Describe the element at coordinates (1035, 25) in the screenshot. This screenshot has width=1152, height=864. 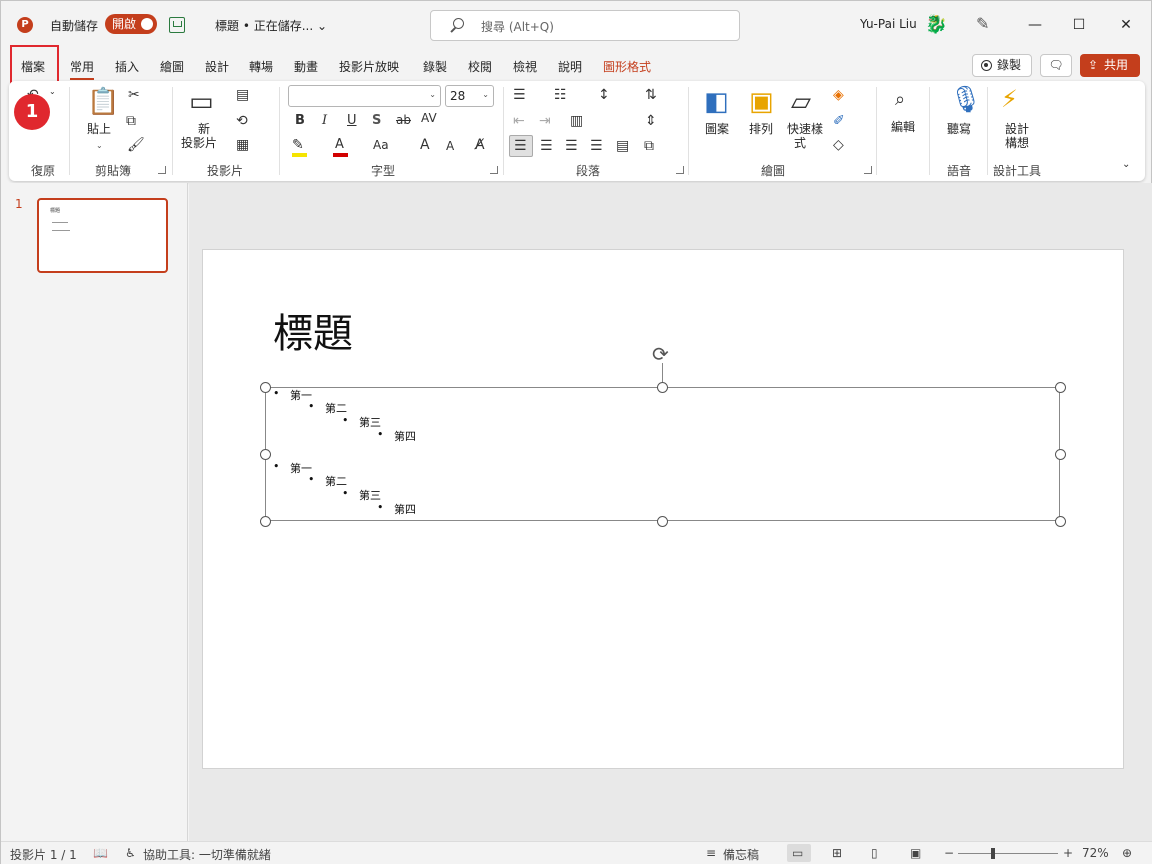
I see `minimize-button: —` at that location.